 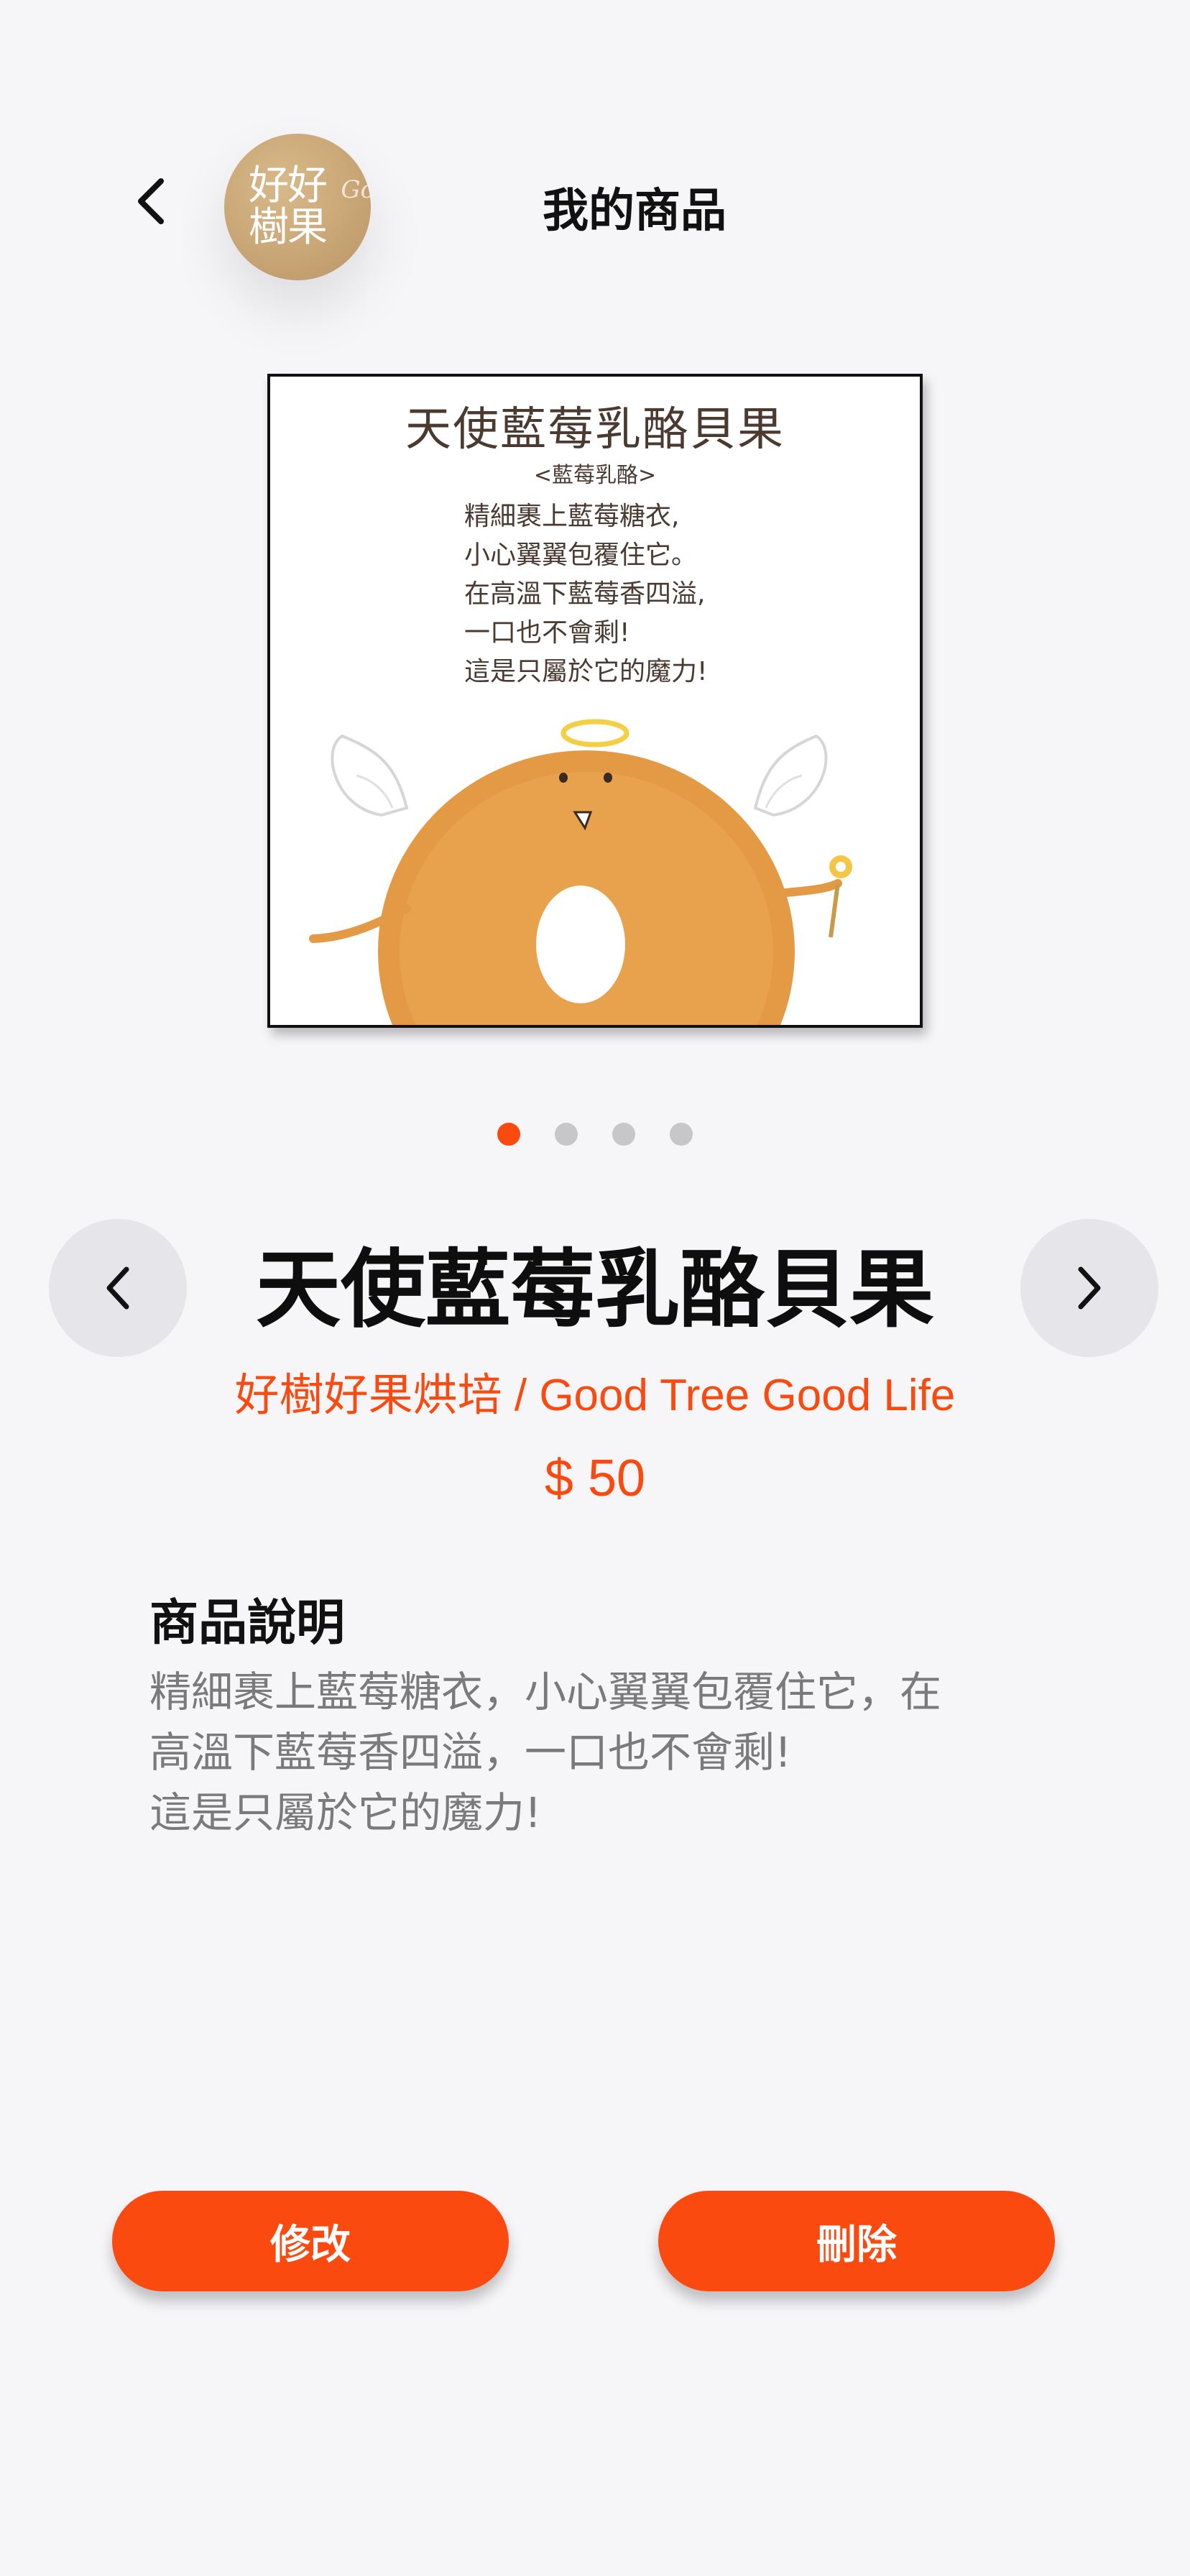 I want to click on carousel-indicator, so click(x=595, y=1134).